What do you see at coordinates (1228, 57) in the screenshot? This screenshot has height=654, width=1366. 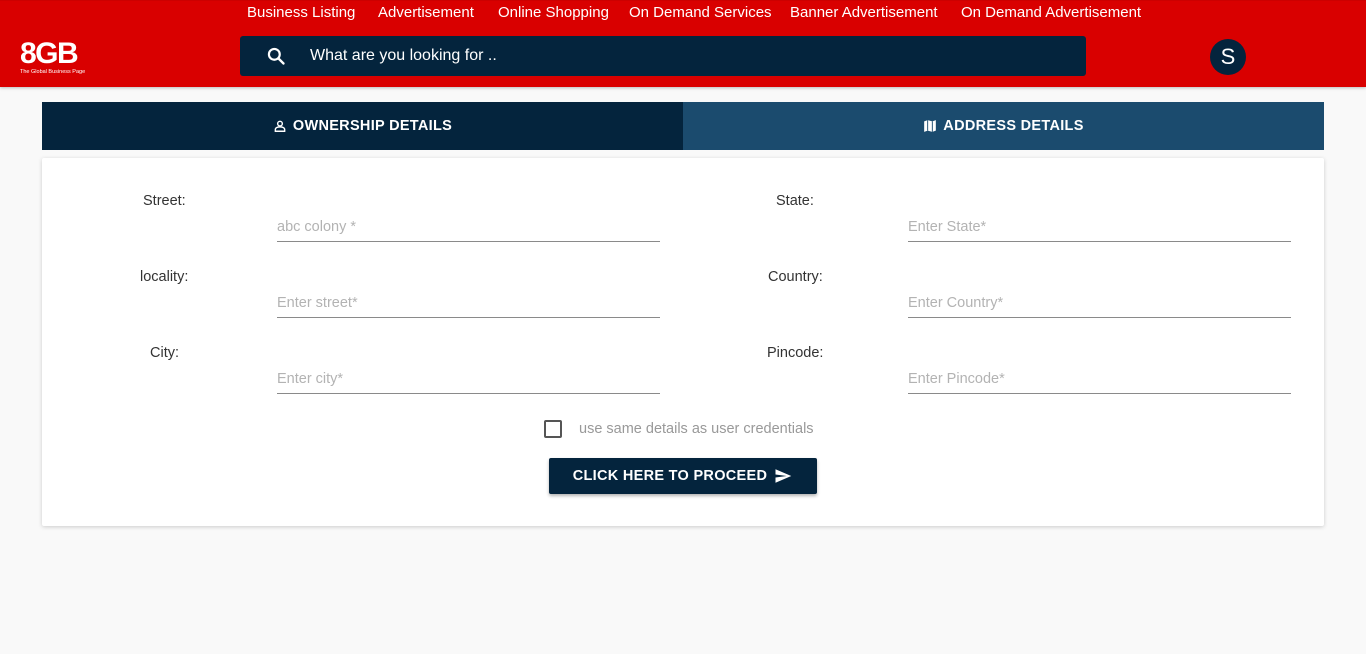 I see `user-avatar: S` at bounding box center [1228, 57].